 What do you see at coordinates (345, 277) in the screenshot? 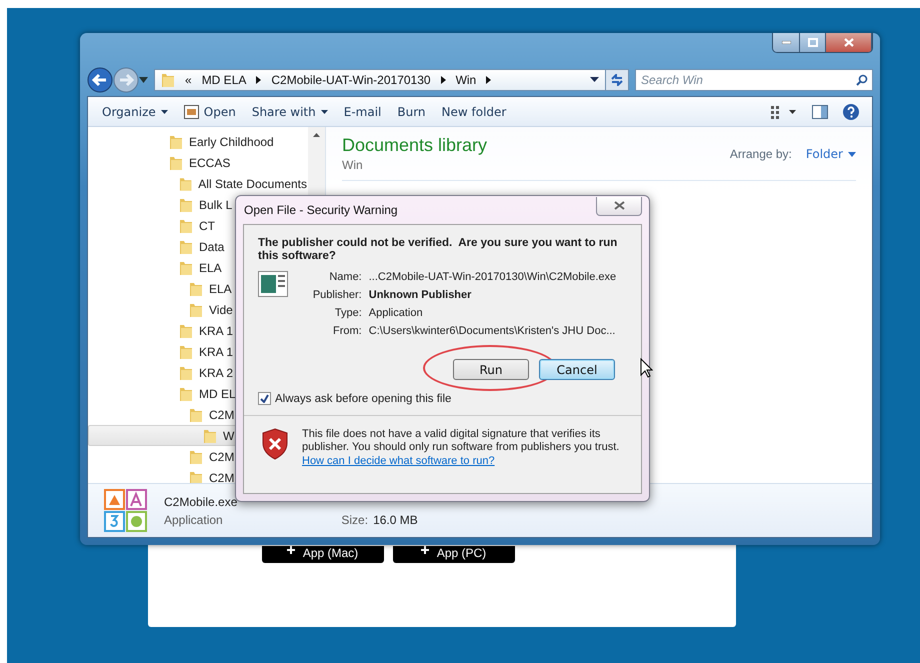
I see `field-label: Name:` at bounding box center [345, 277].